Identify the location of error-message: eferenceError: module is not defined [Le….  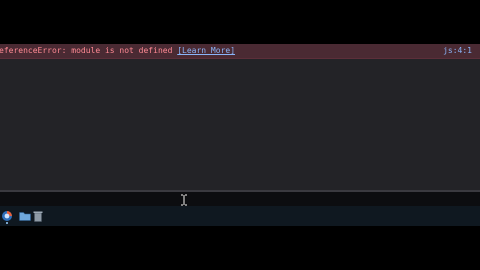
(117, 51).